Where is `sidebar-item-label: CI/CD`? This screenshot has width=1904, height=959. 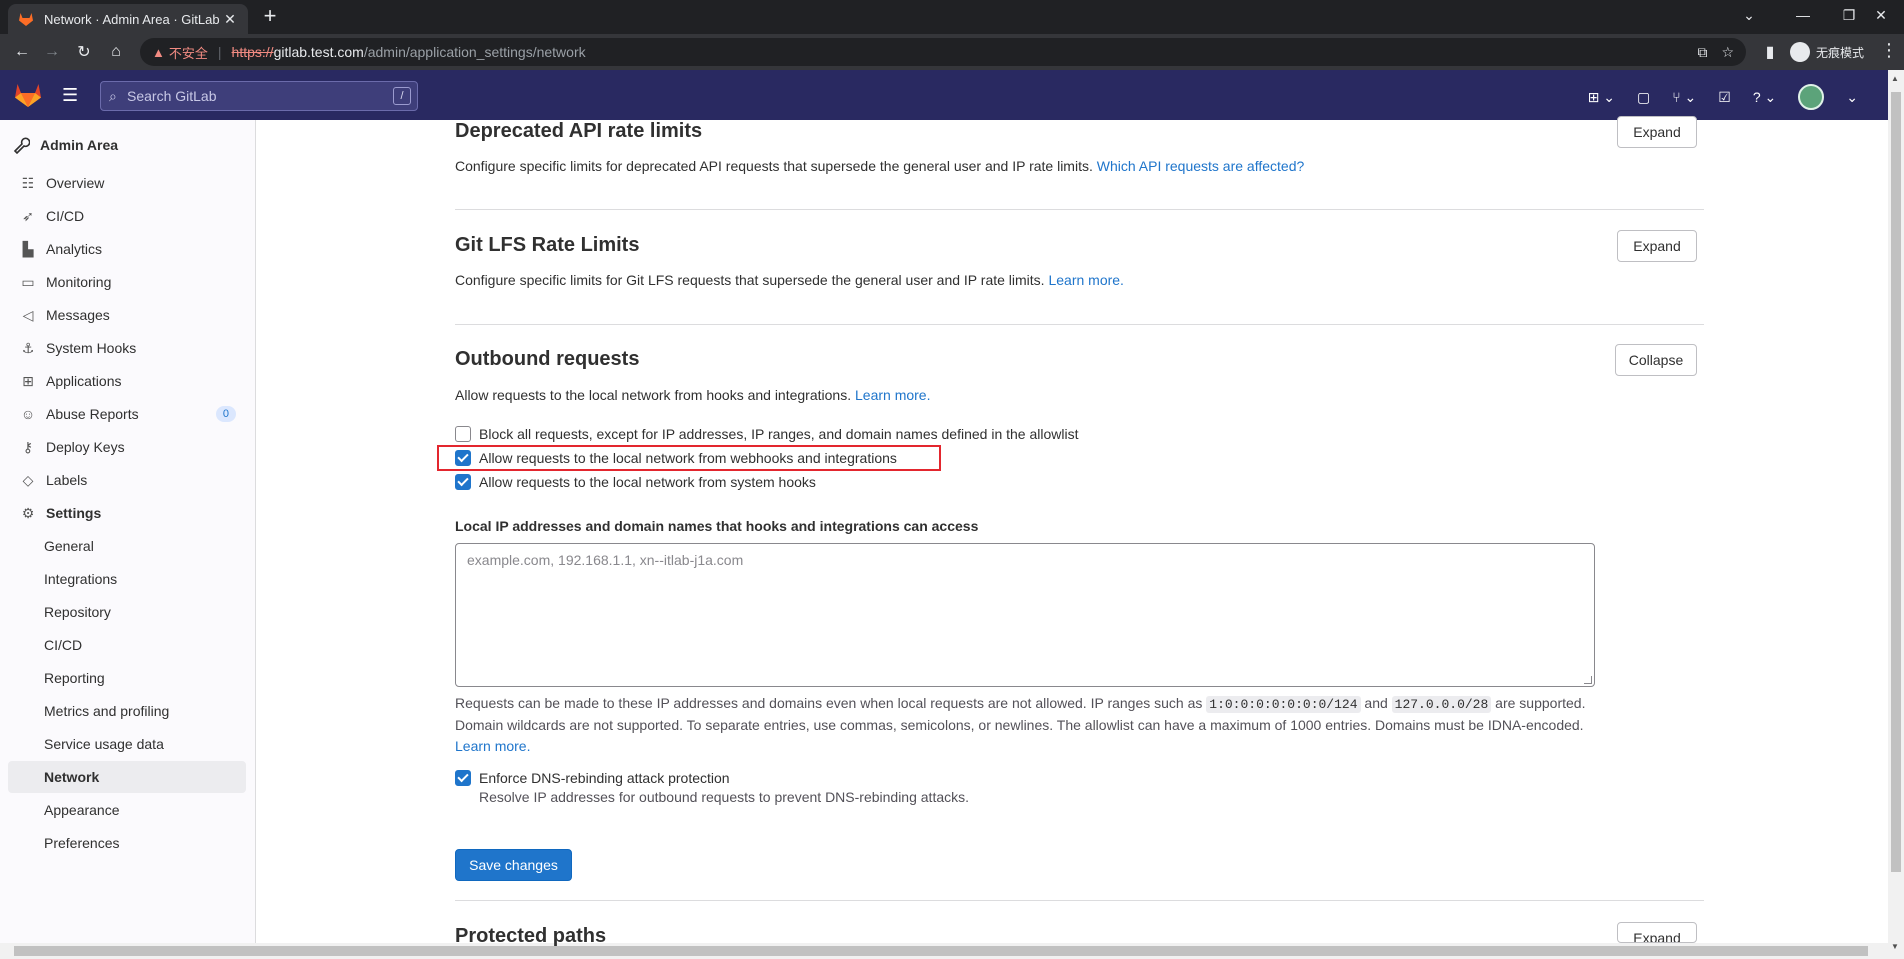
sidebar-item-label: CI/CD is located at coordinates (65, 216).